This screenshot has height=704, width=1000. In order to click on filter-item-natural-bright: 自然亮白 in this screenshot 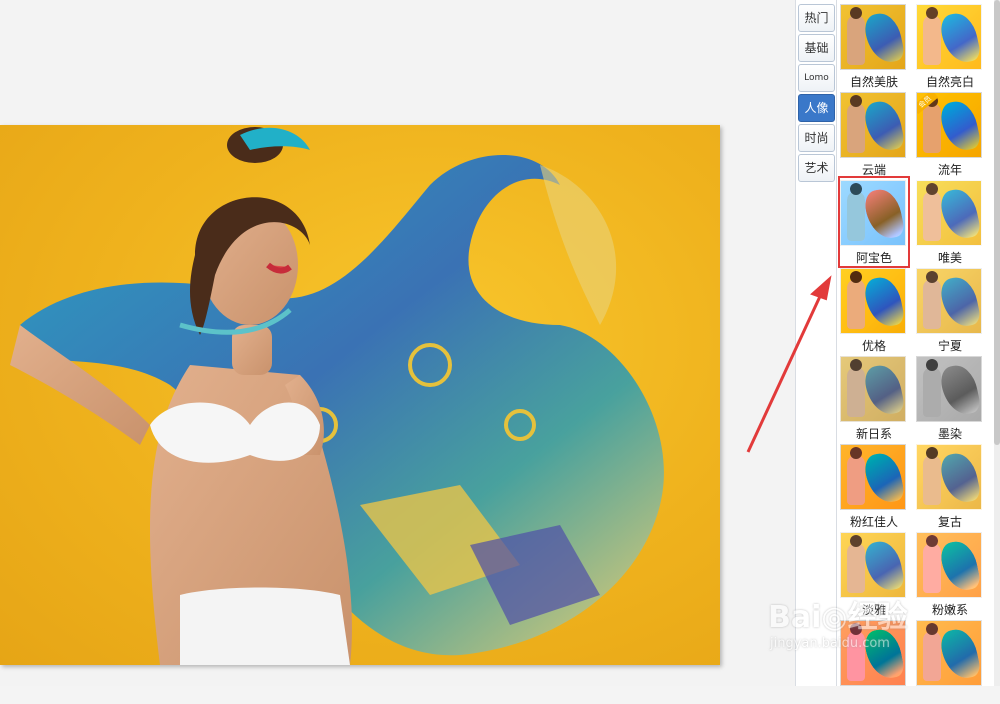, I will do `click(950, 44)`.